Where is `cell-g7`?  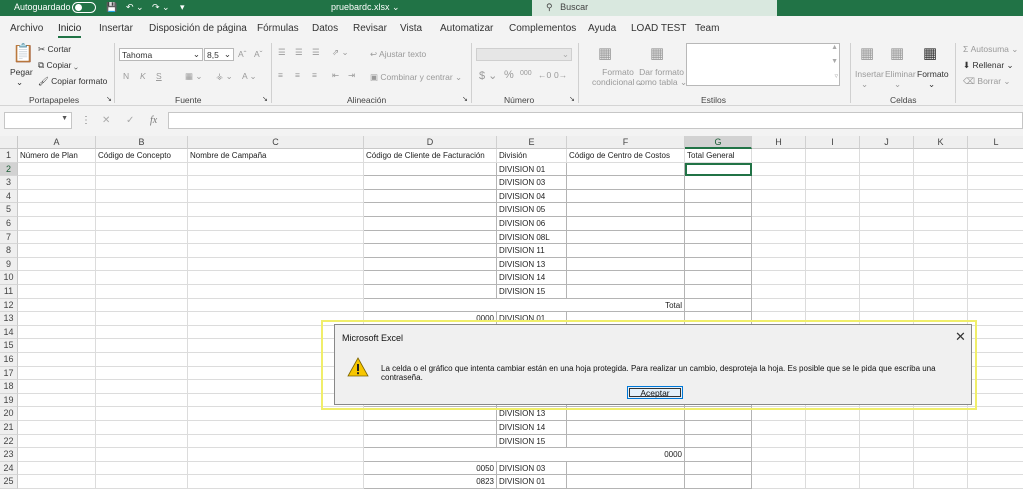
cell-g7 is located at coordinates (718, 237).